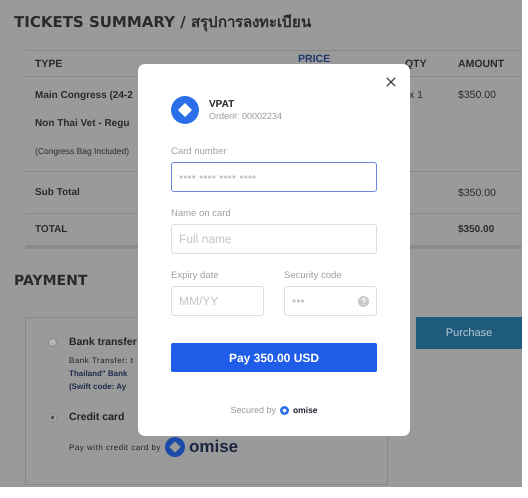  Describe the element at coordinates (82, 151) in the screenshot. I see `ticket-type: (Congress Bag Included)` at that location.